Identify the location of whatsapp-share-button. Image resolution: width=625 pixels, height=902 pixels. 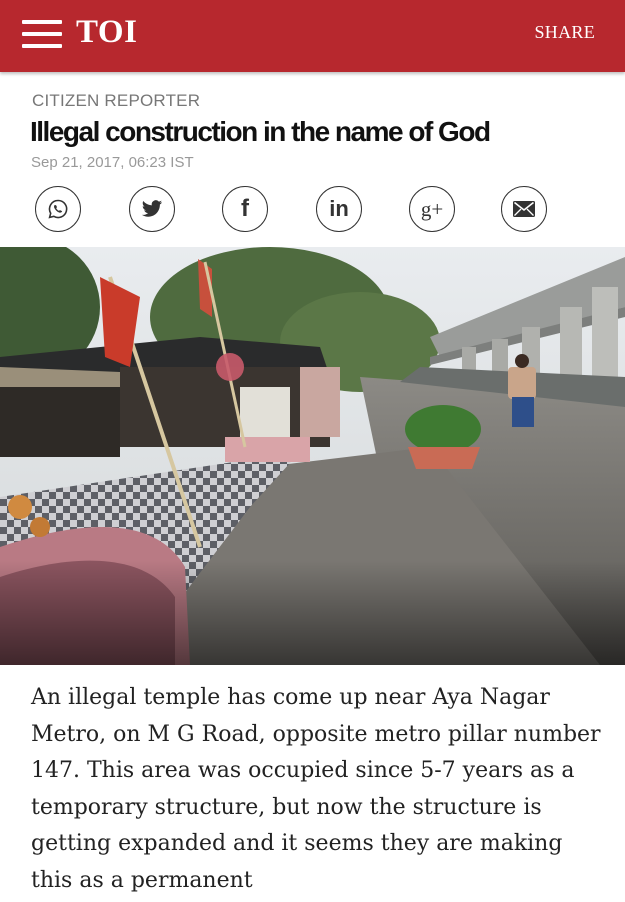
(58, 209).